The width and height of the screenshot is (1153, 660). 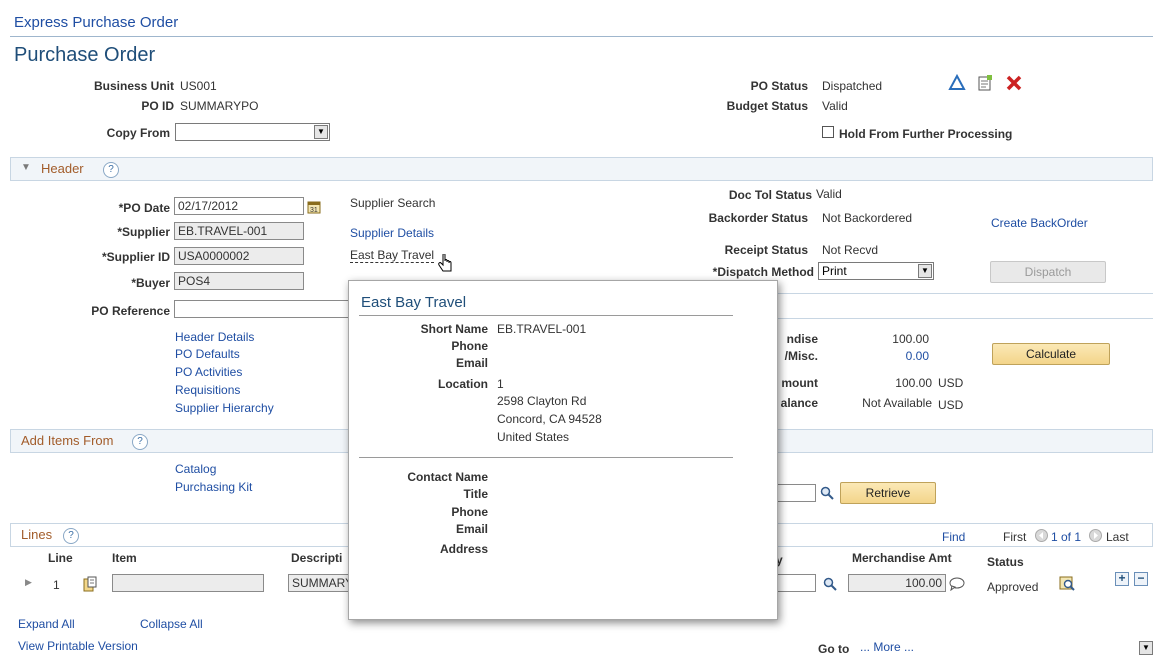 I want to click on row-status-value: Approved, so click(x=1013, y=587).